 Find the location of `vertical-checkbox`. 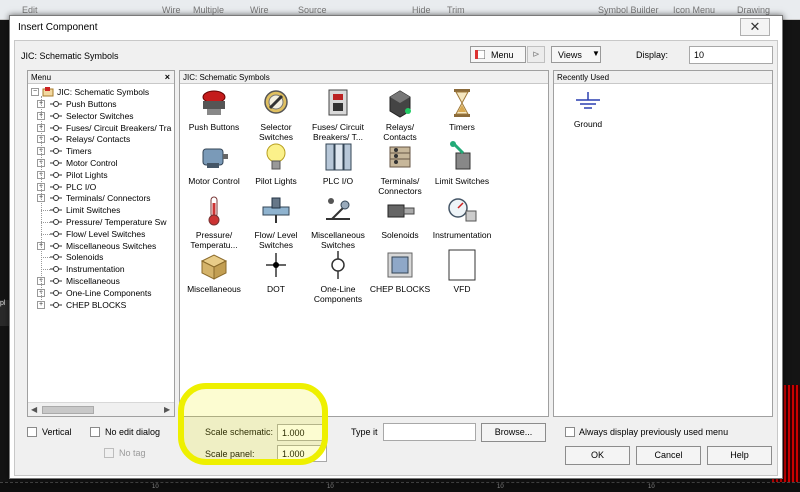

vertical-checkbox is located at coordinates (32, 432).